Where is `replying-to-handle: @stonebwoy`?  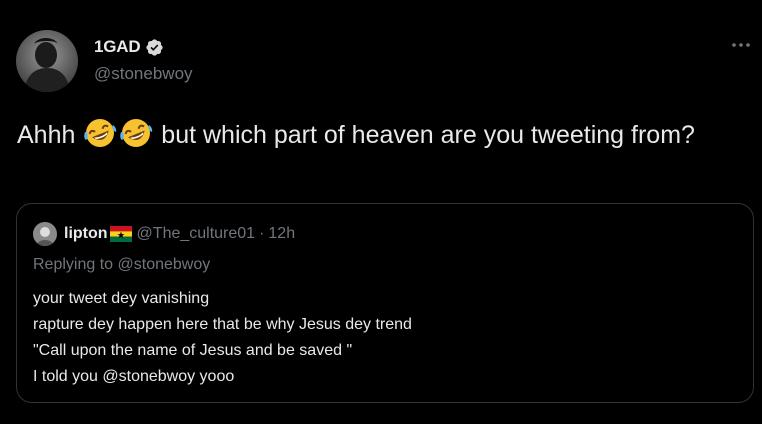
replying-to-handle: @stonebwoy is located at coordinates (164, 264).